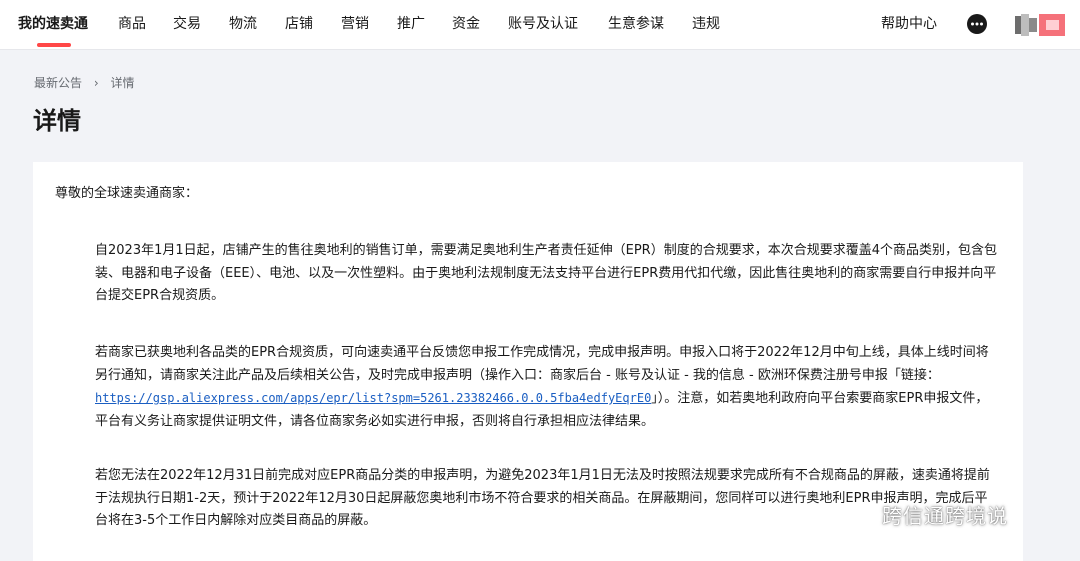  I want to click on help-center-link: 帮助中心, so click(909, 24).